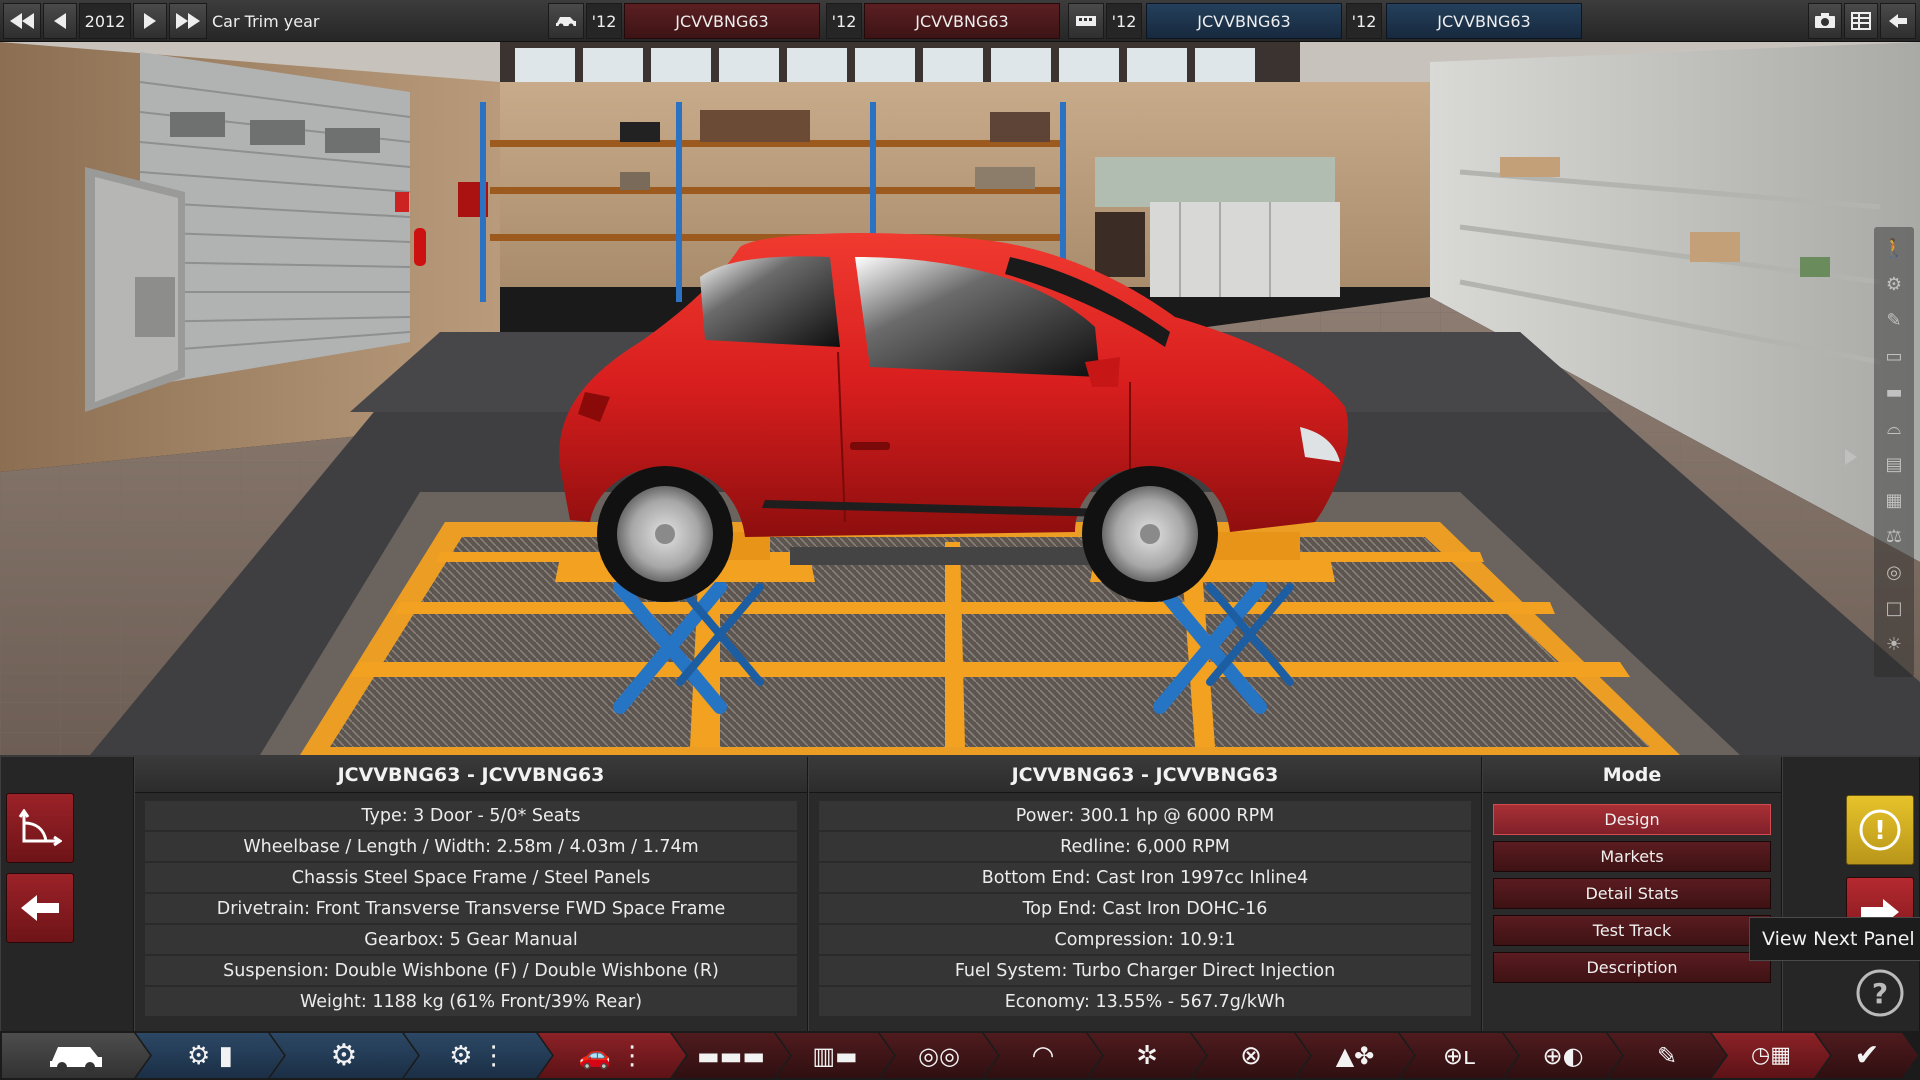  I want to click on engine-stat-bottom-end: Bottom End: Cast Iron 1997cc Inline4, so click(1145, 877).